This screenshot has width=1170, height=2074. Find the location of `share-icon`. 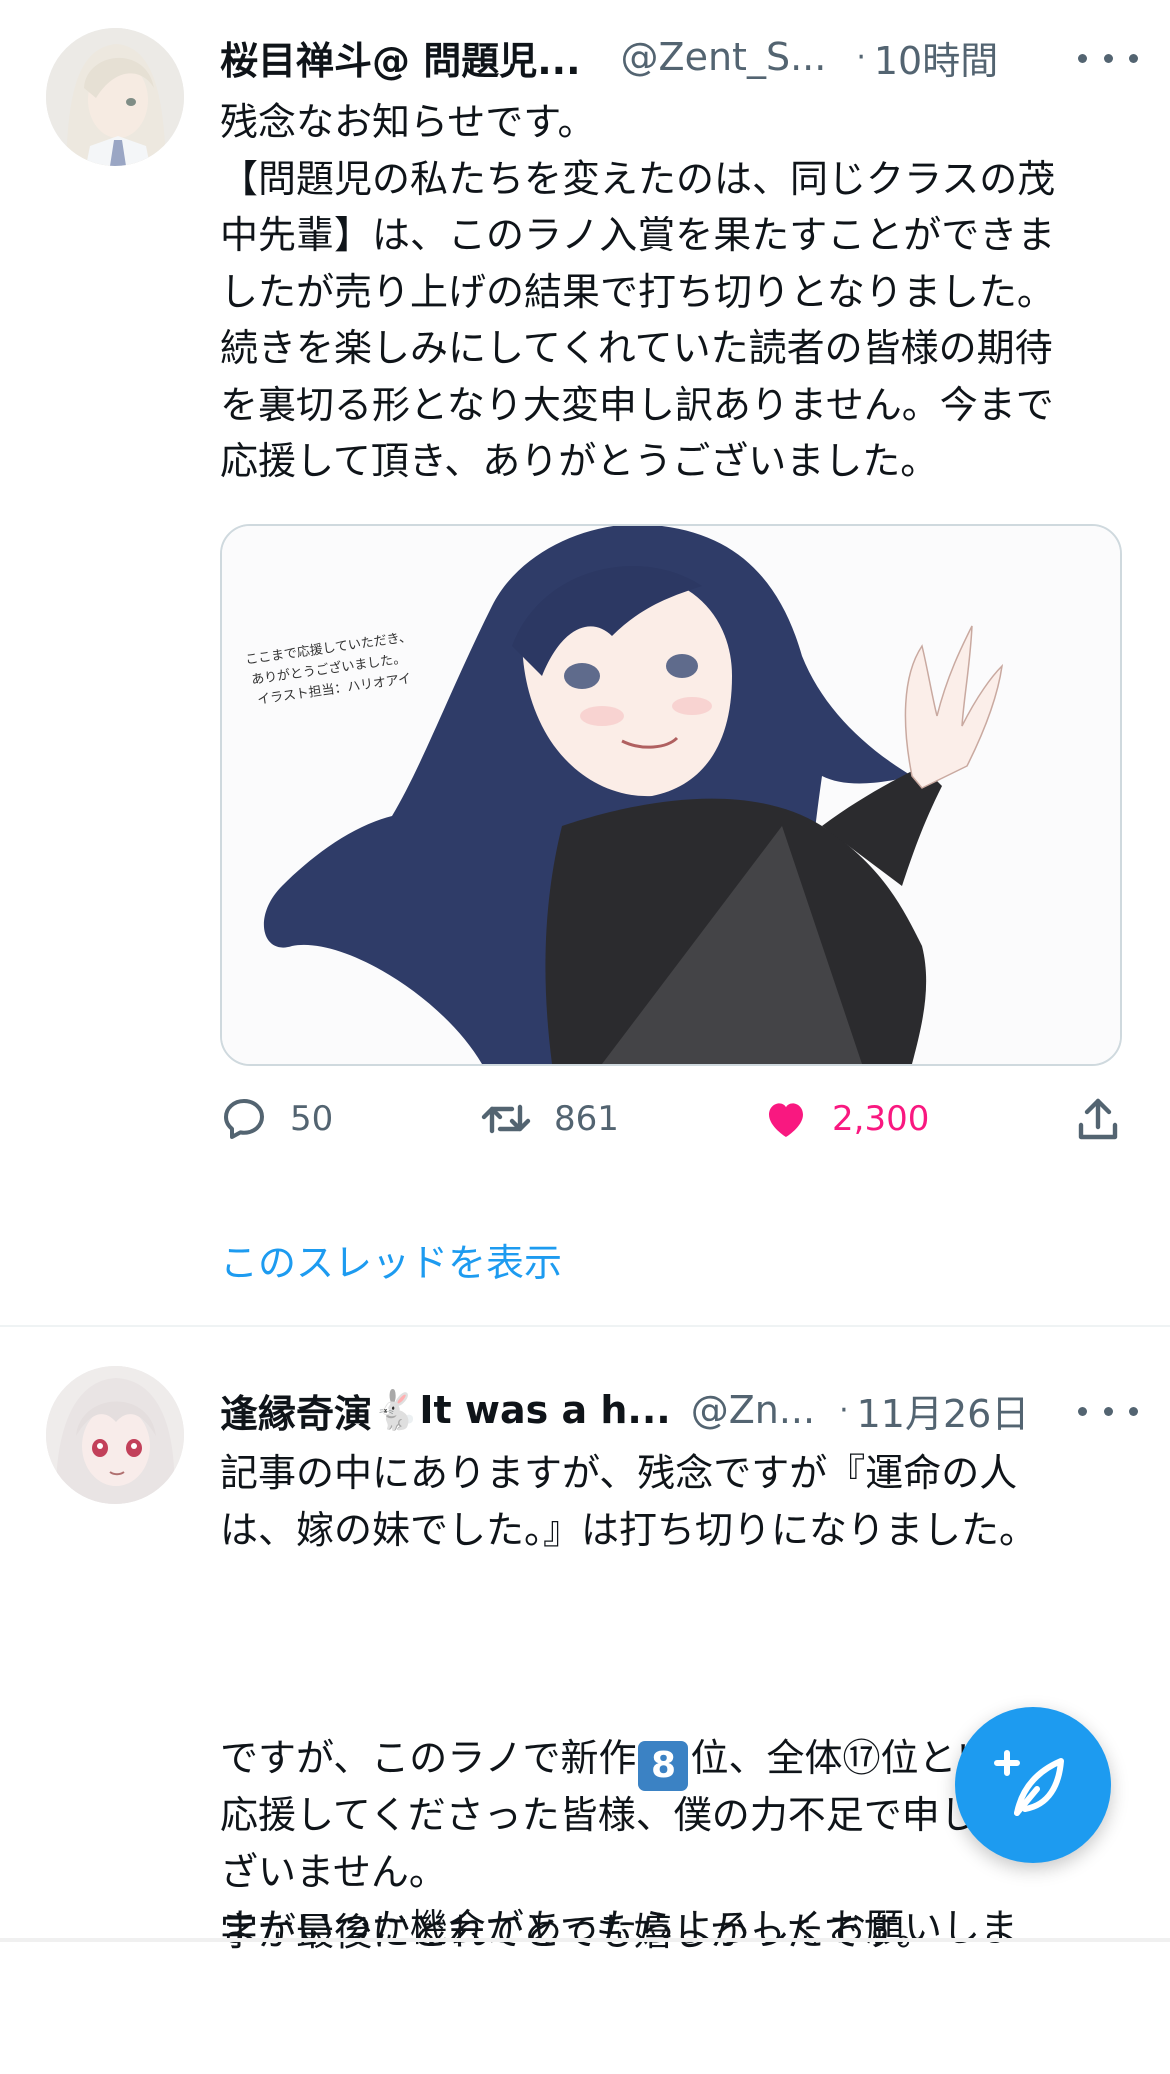

share-icon is located at coordinates (1098, 1119).